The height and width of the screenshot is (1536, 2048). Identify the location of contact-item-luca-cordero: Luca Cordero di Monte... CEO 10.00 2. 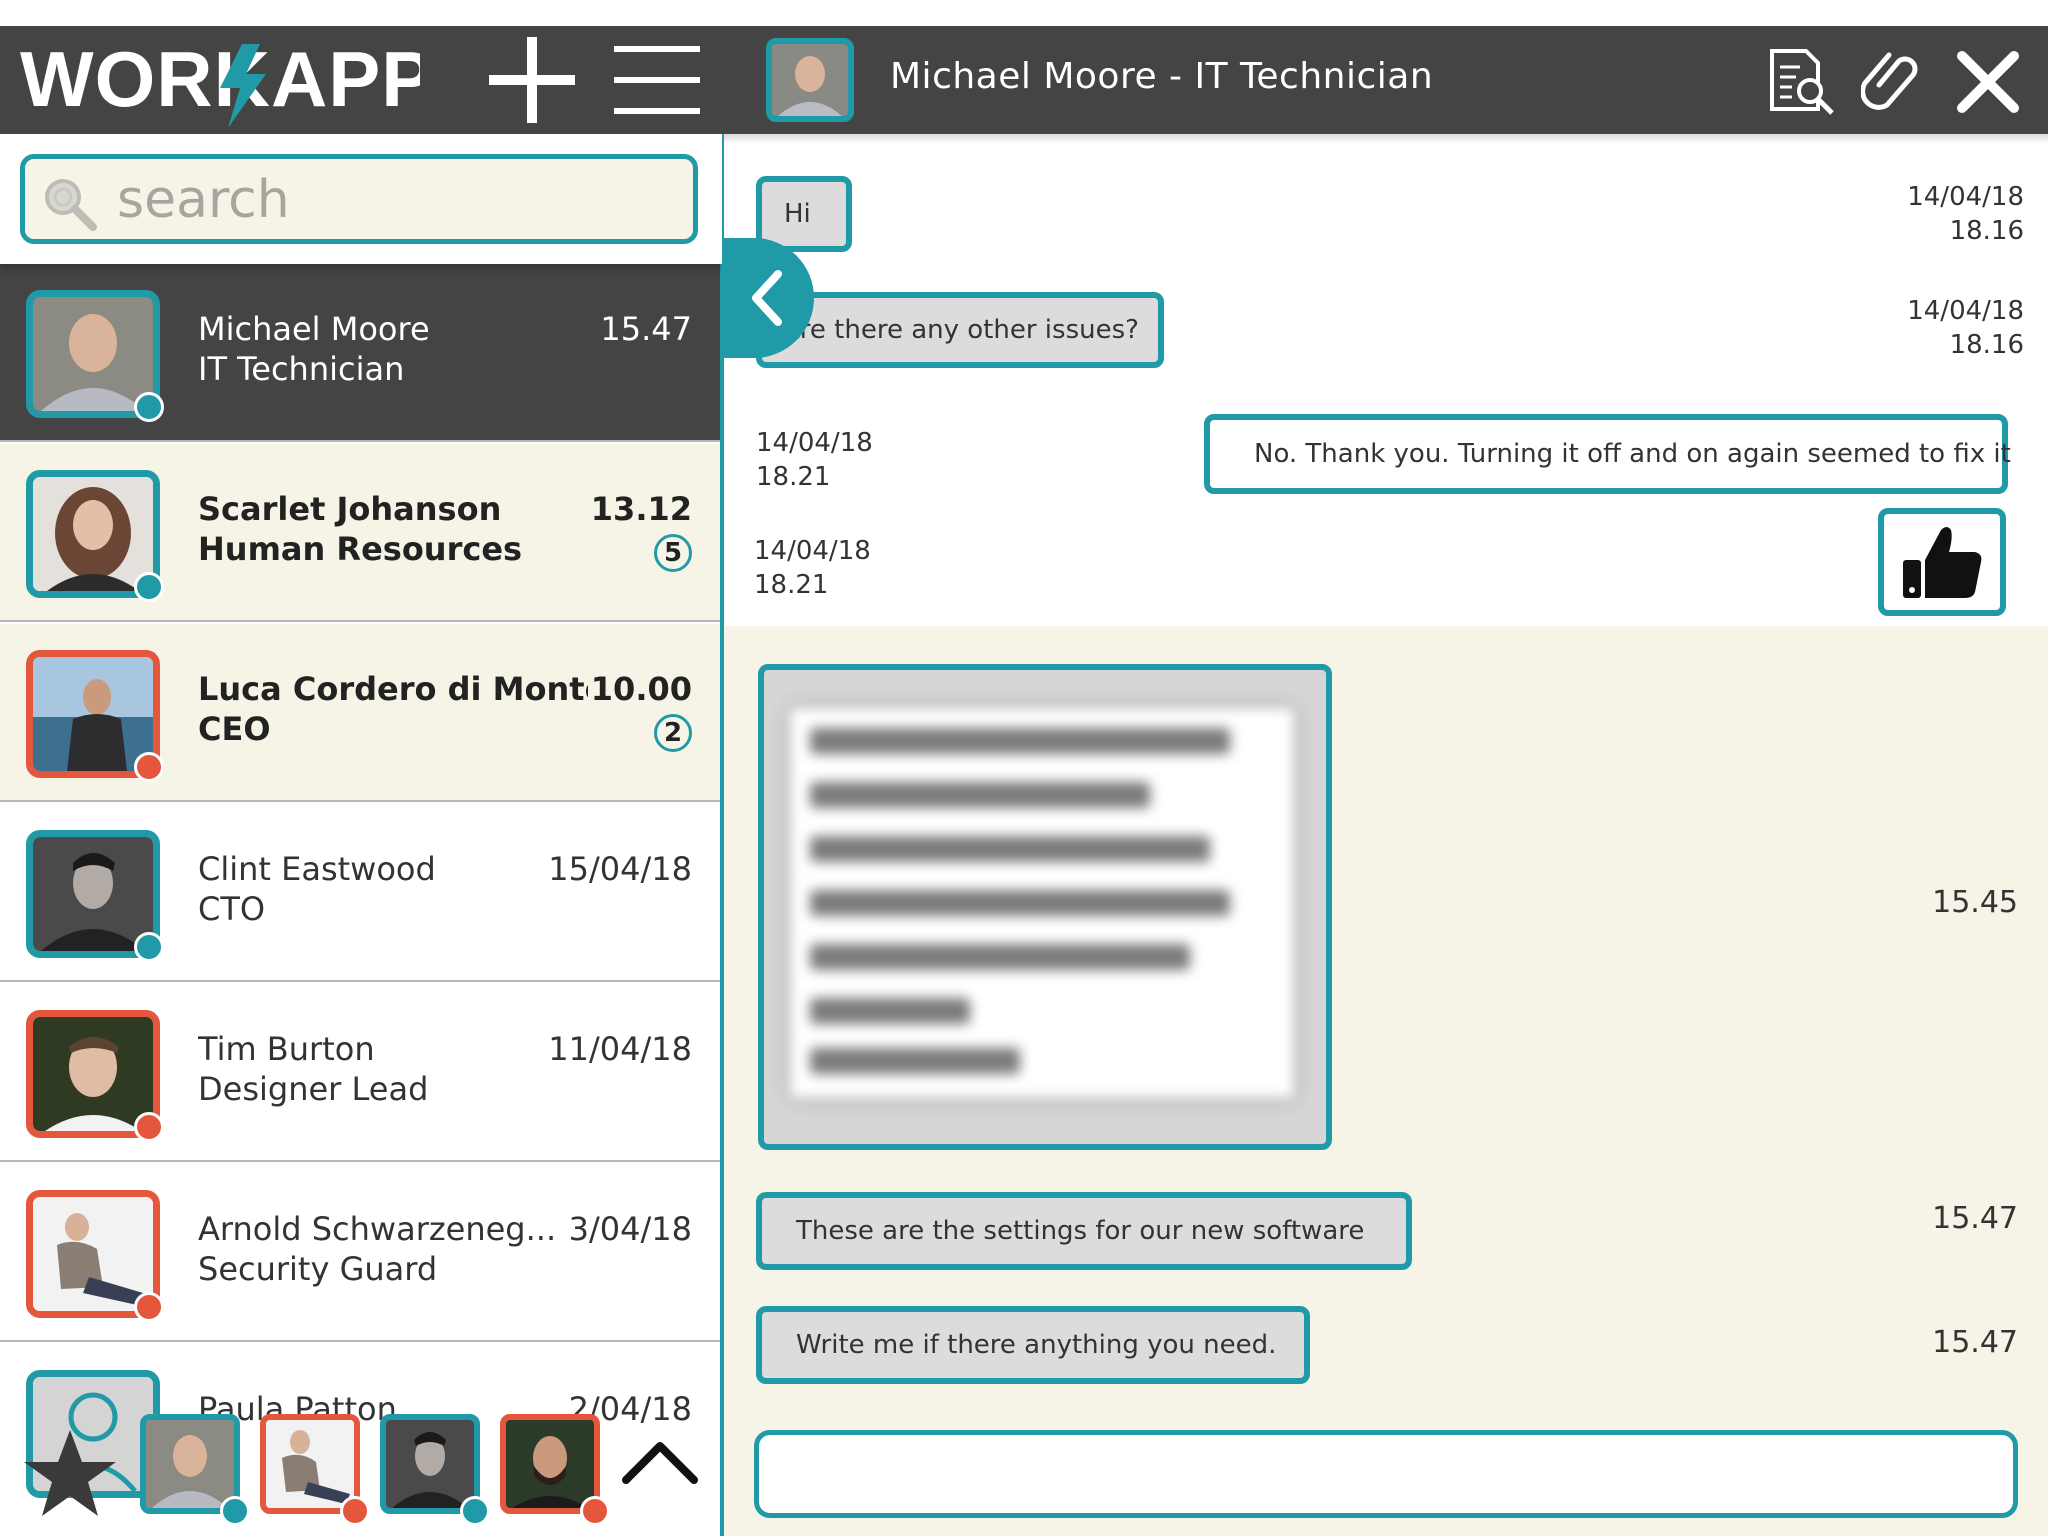
(361, 713).